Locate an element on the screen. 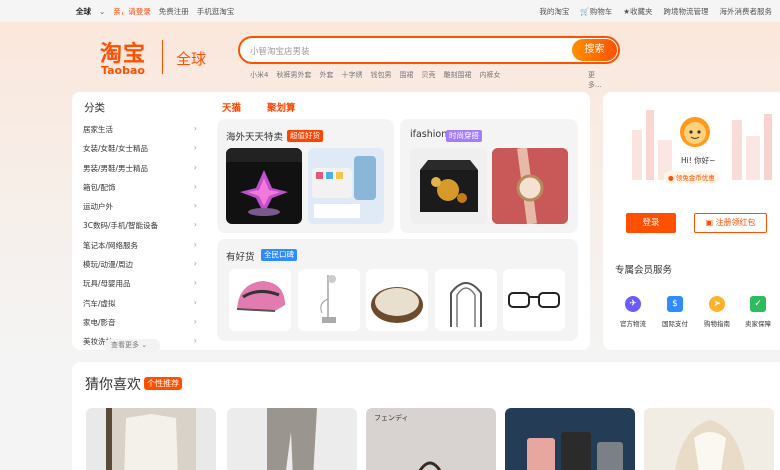  coupon-link: ● 领免金币优惠 is located at coordinates (691, 177).